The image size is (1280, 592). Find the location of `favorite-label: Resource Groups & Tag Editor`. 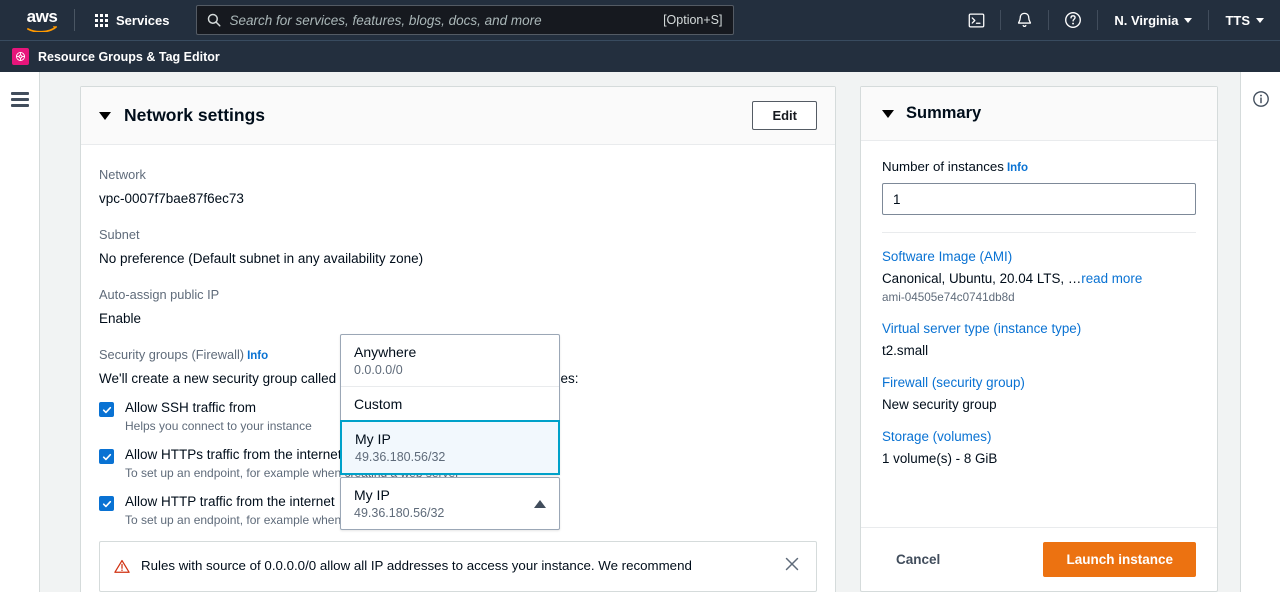

favorite-label: Resource Groups & Tag Editor is located at coordinates (129, 56).